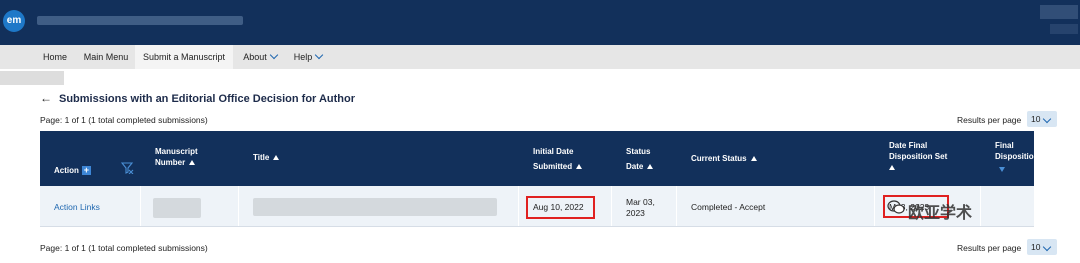 This screenshot has width=1080, height=263. I want to click on user-role-redacted, so click(1064, 29).